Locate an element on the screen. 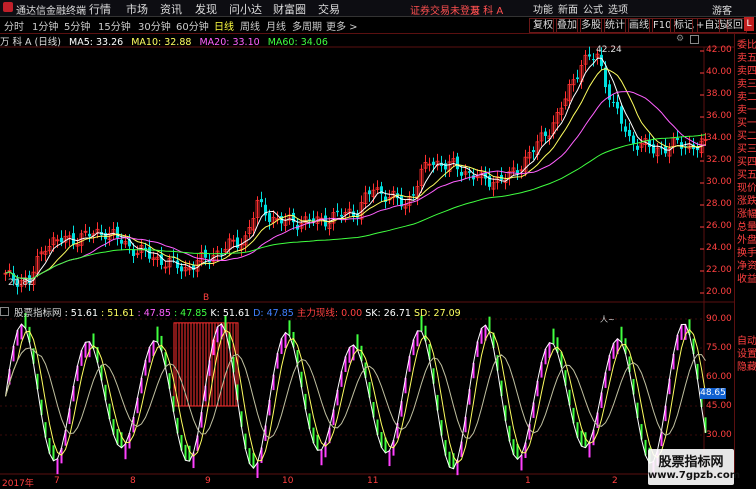 The width and height of the screenshot is (756, 489). ind-tick: 90.00 is located at coordinates (719, 319).